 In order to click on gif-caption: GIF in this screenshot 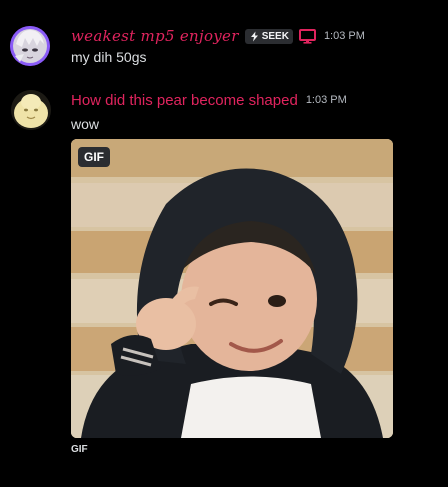, I will do `click(79, 449)`.